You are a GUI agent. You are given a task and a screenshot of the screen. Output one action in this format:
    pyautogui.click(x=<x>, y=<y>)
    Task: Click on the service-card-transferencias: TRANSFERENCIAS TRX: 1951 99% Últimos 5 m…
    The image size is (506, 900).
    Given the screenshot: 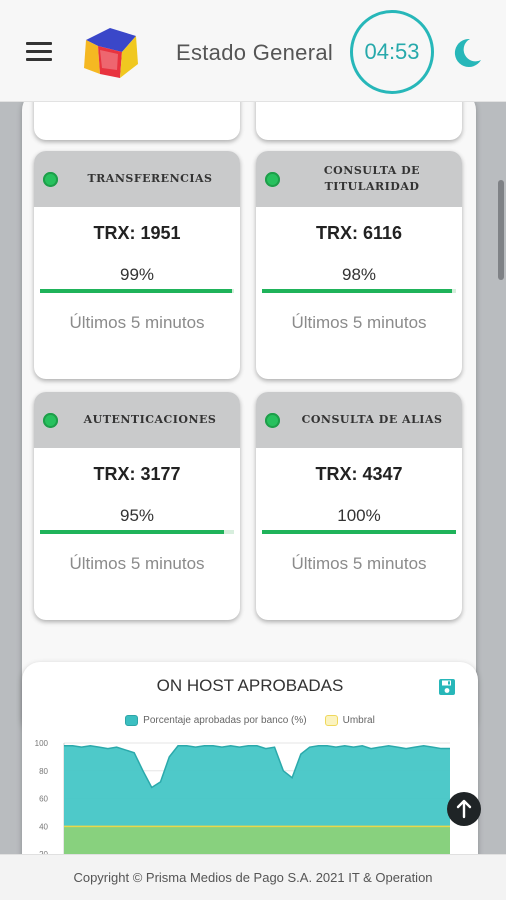 What is the action you would take?
    pyautogui.click(x=137, y=265)
    